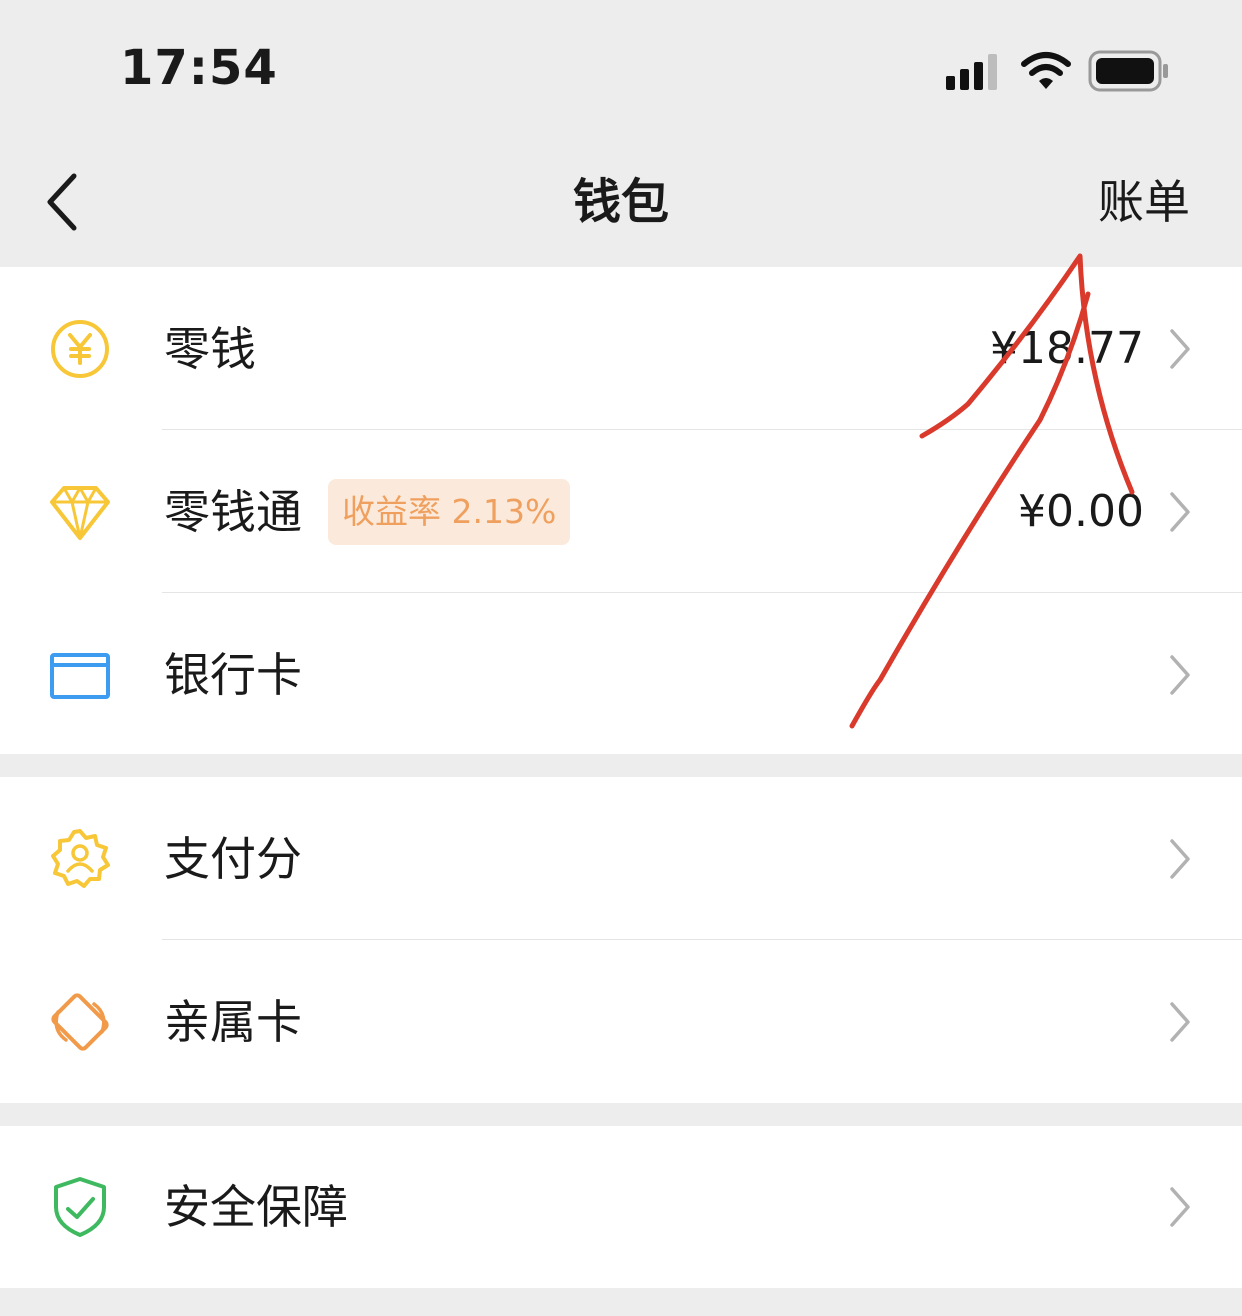 This screenshot has height=1316, width=1242. Describe the element at coordinates (199, 68) in the screenshot. I see `status-time: 17:54` at that location.